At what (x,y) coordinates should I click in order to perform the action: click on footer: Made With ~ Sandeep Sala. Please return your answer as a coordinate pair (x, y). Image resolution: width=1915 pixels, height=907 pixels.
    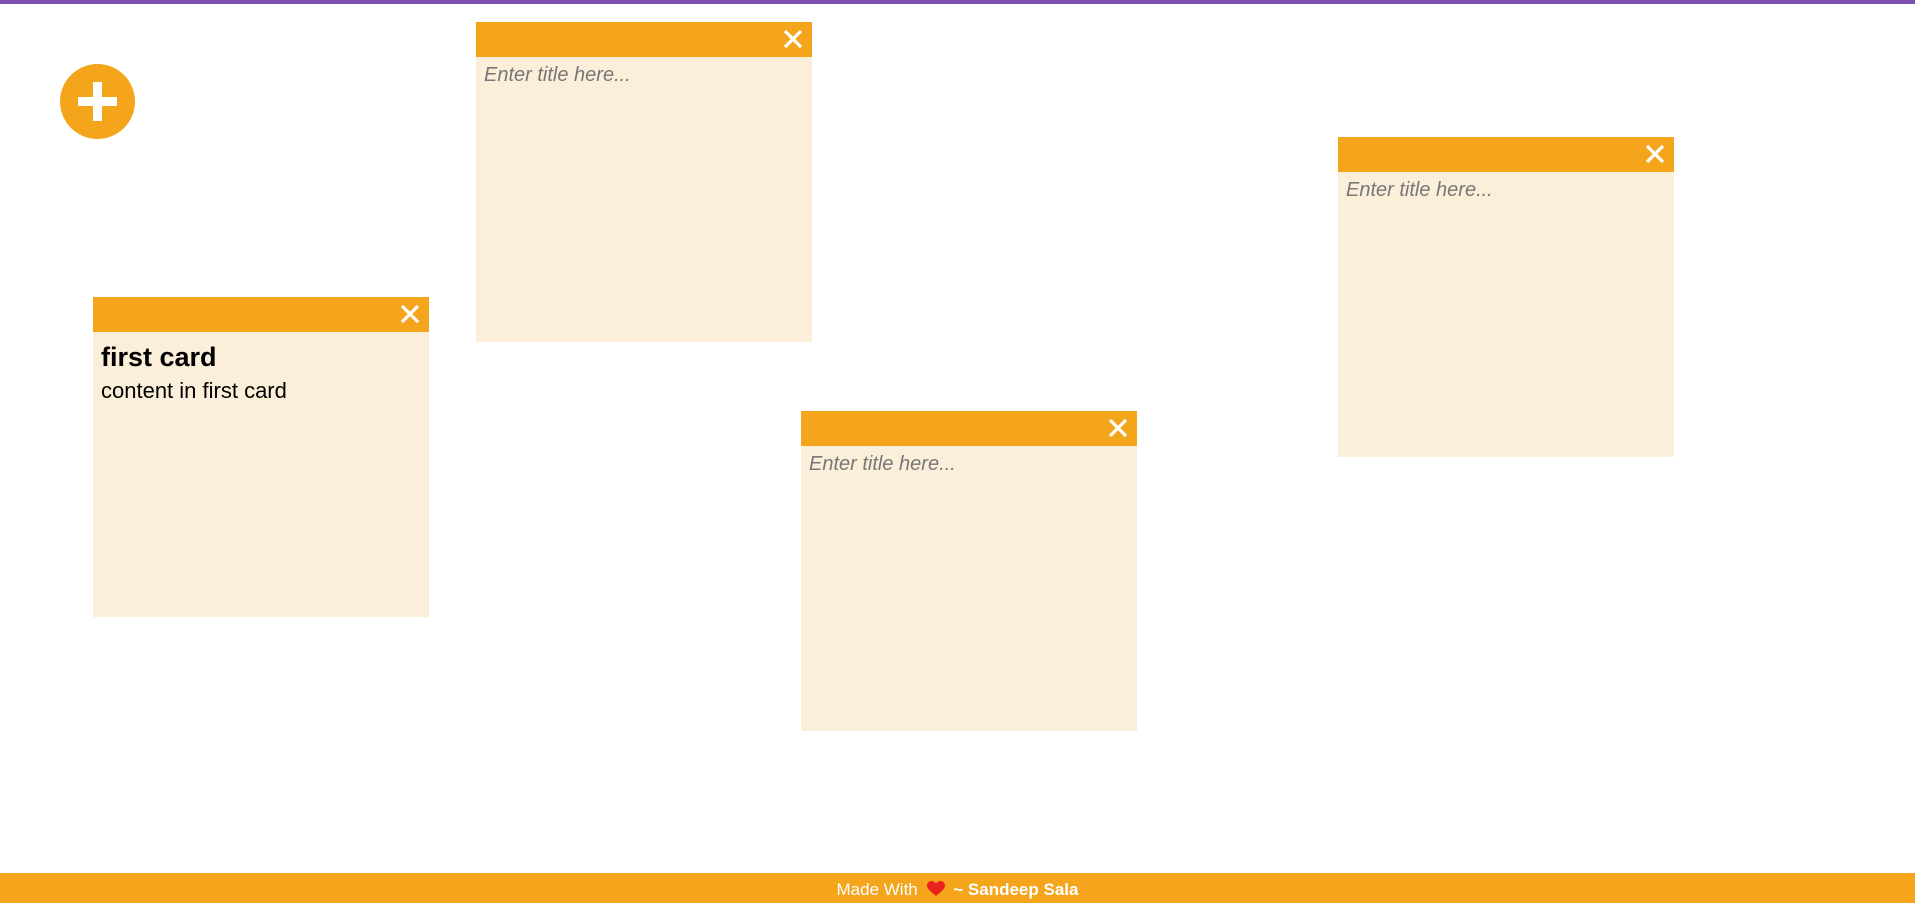
    Looking at the image, I should click on (957, 888).